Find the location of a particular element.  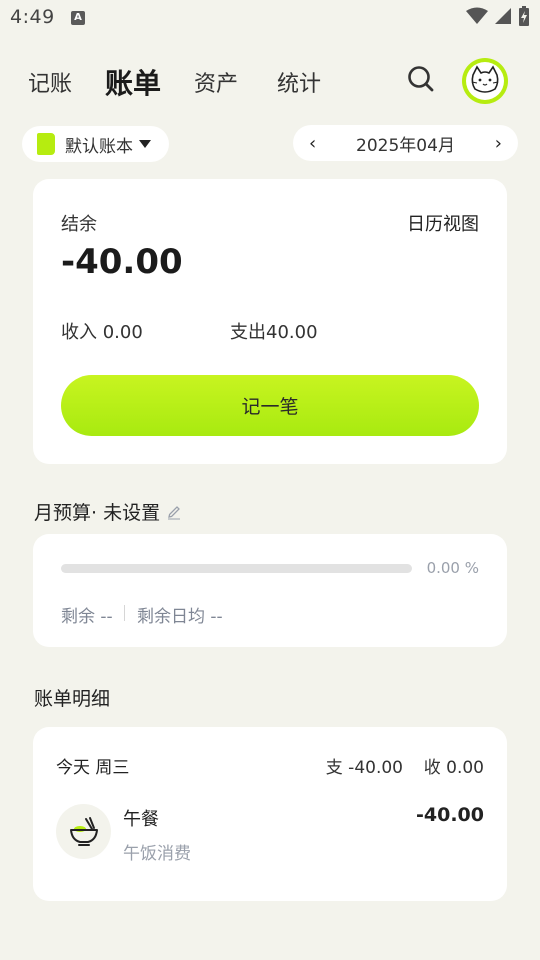

budget-progress-bar is located at coordinates (236, 568).